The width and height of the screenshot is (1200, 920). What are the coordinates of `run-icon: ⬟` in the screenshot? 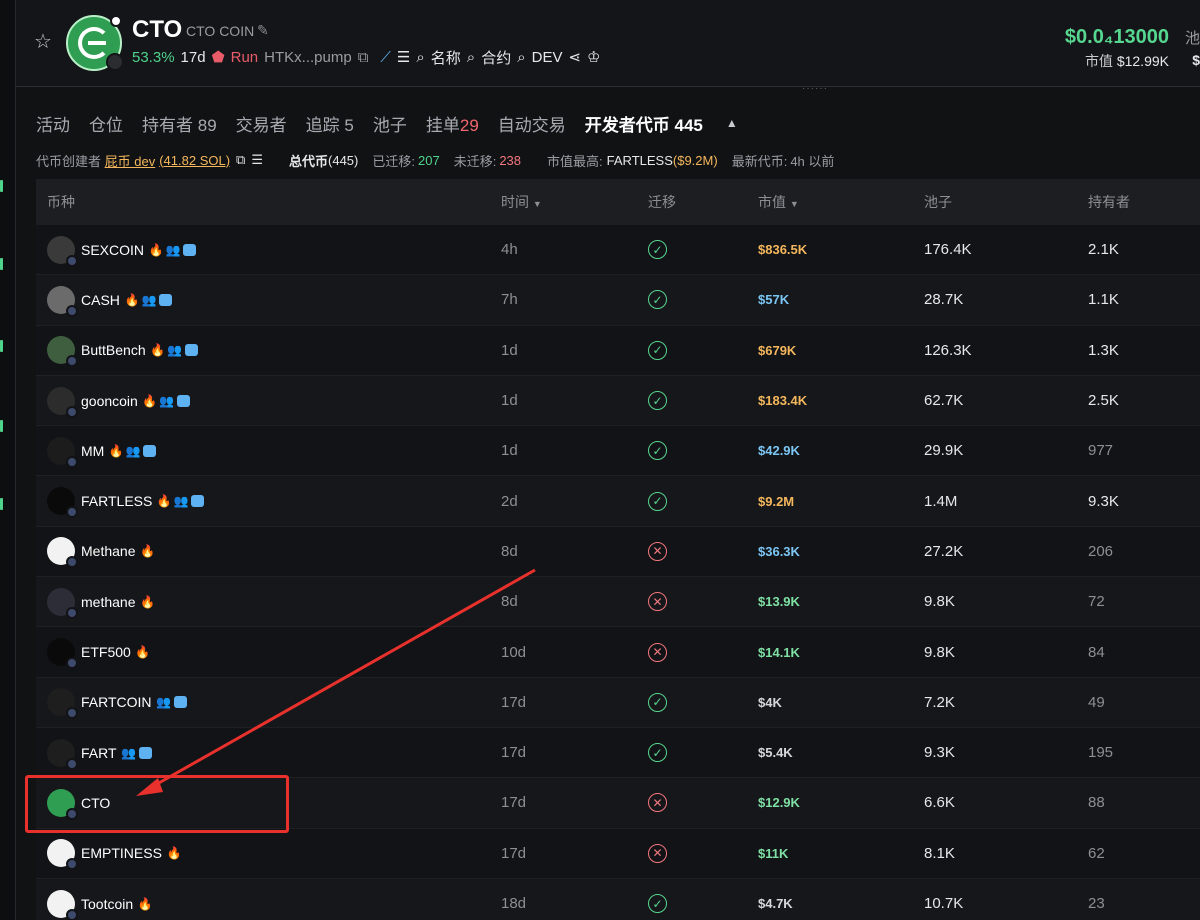 It's located at (218, 57).